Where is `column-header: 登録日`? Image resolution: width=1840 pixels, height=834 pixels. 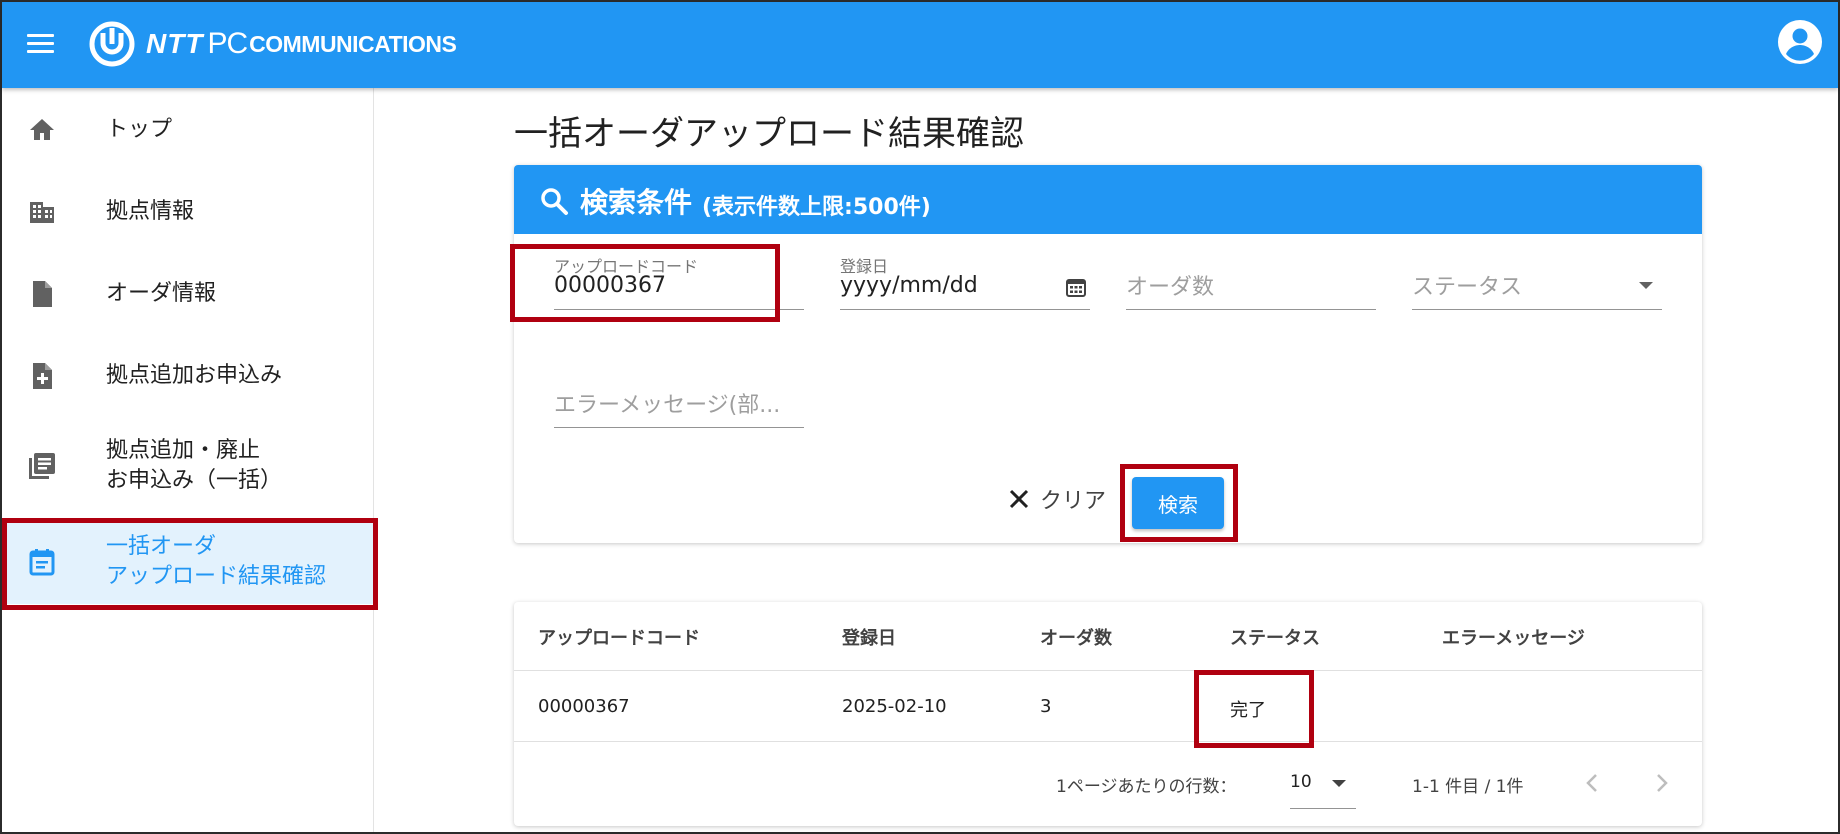
column-header: 登録日 is located at coordinates (869, 637).